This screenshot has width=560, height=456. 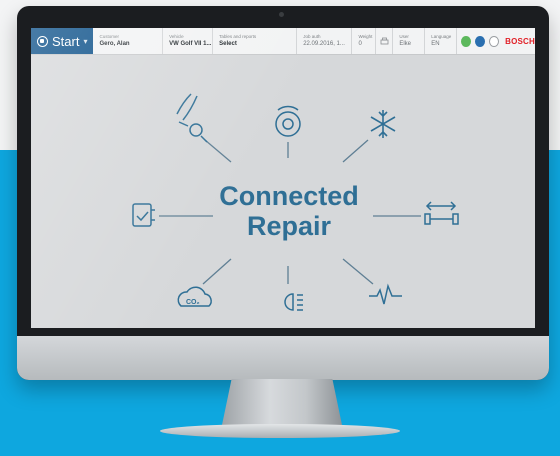 I want to click on camera, so click(x=281, y=14).